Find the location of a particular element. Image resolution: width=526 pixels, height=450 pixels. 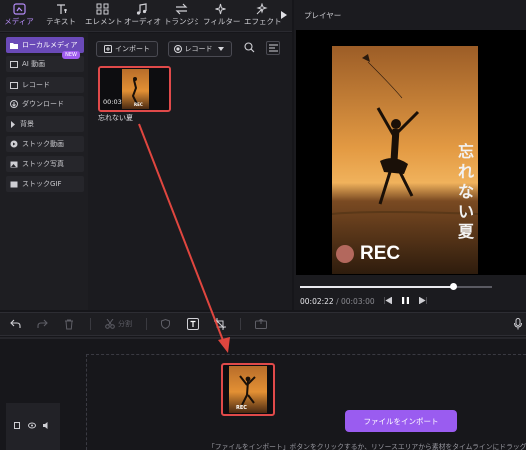

tab-audio: オーディオ is located at coordinates (142, 17).